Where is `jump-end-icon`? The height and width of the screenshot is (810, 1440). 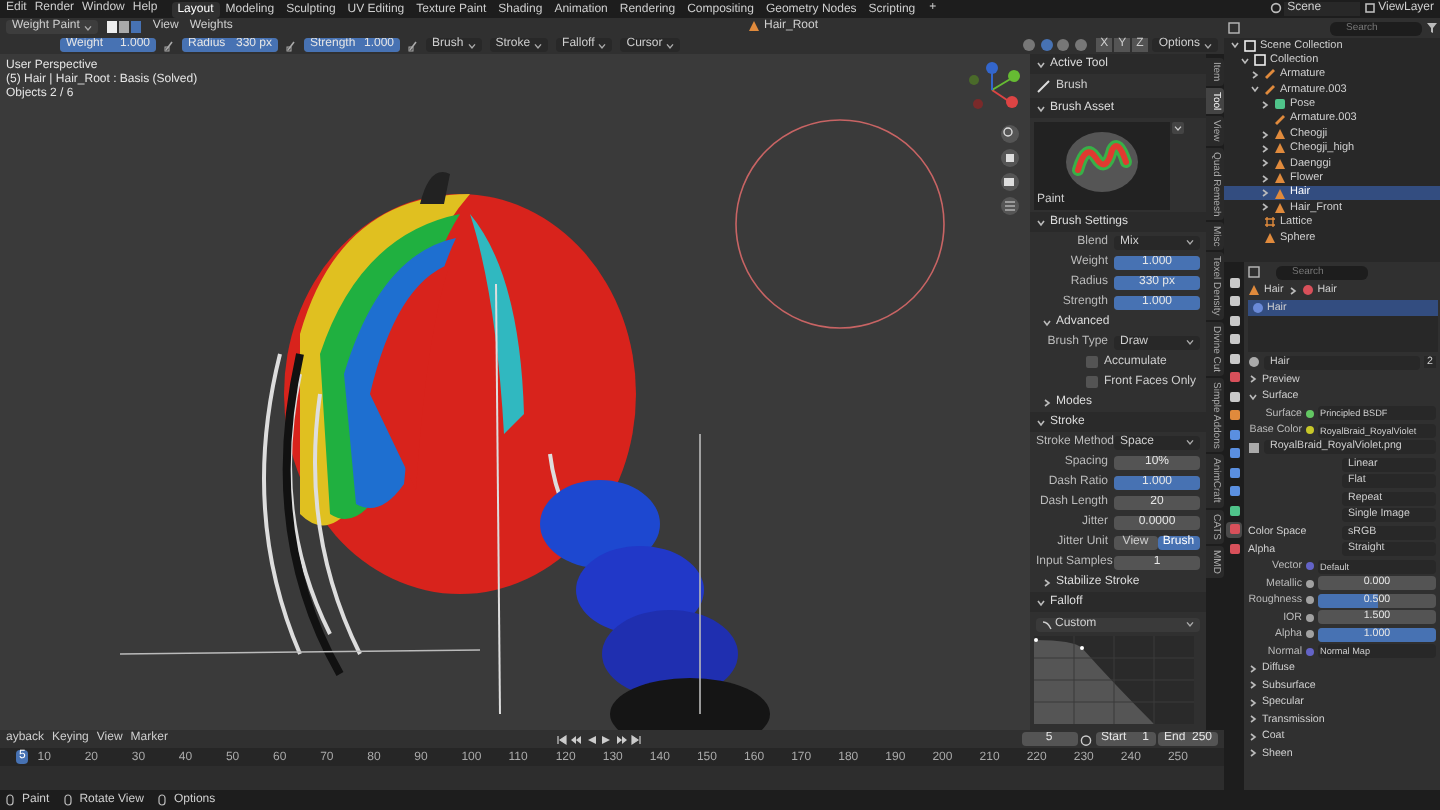
jump-end-icon is located at coordinates (636, 739).